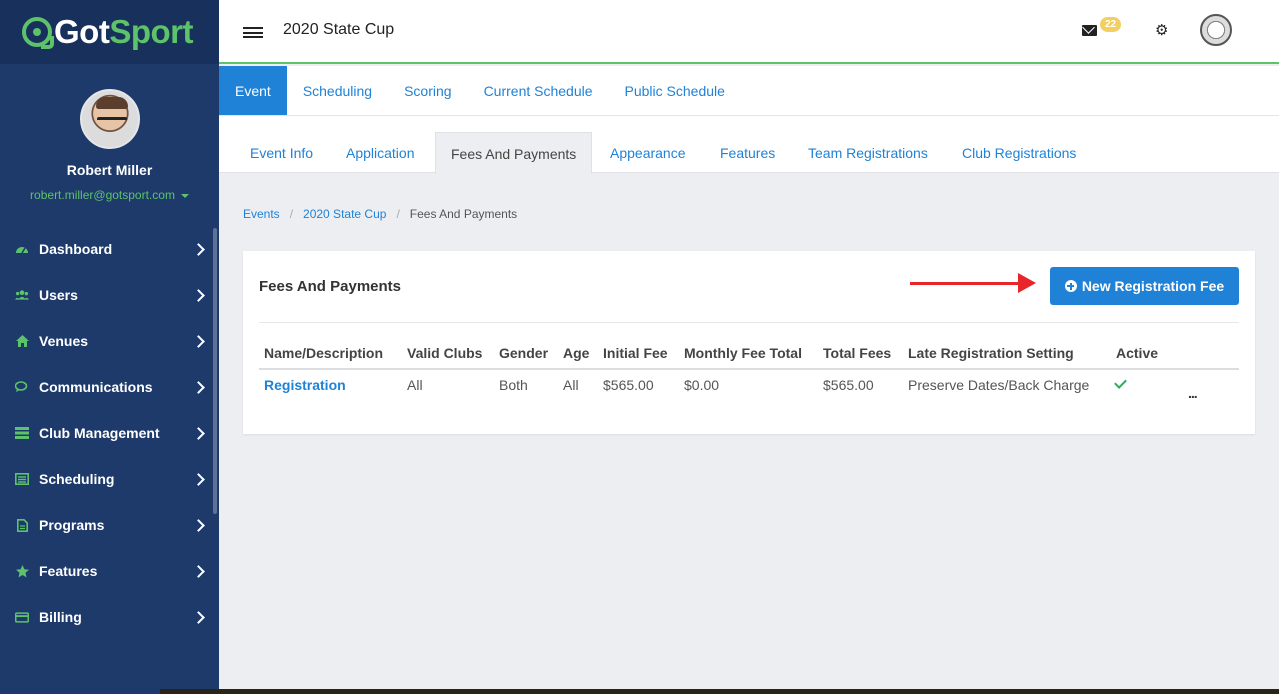 This screenshot has width=1279, height=694. Describe the element at coordinates (72, 525) in the screenshot. I see `sidebar-item-label: Programs` at that location.